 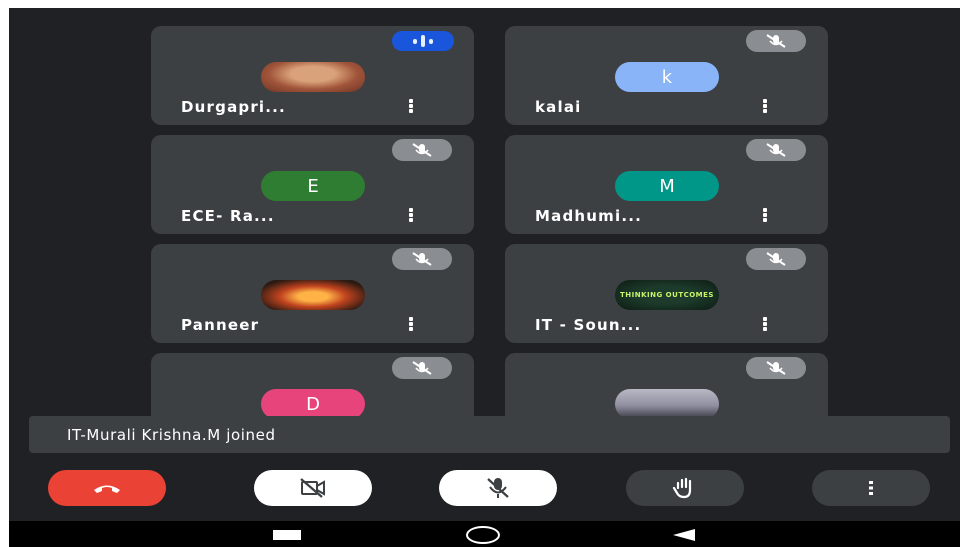 I want to click on join-notification-text: IT-Murali Krishna.M joined, so click(x=171, y=435).